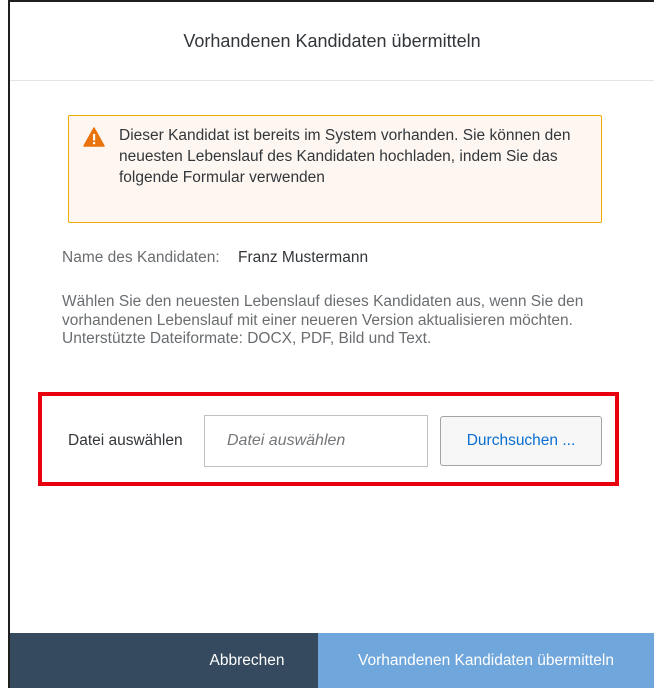 This screenshot has width=654, height=688. I want to click on file-select-label: Datei auswählen, so click(125, 440).